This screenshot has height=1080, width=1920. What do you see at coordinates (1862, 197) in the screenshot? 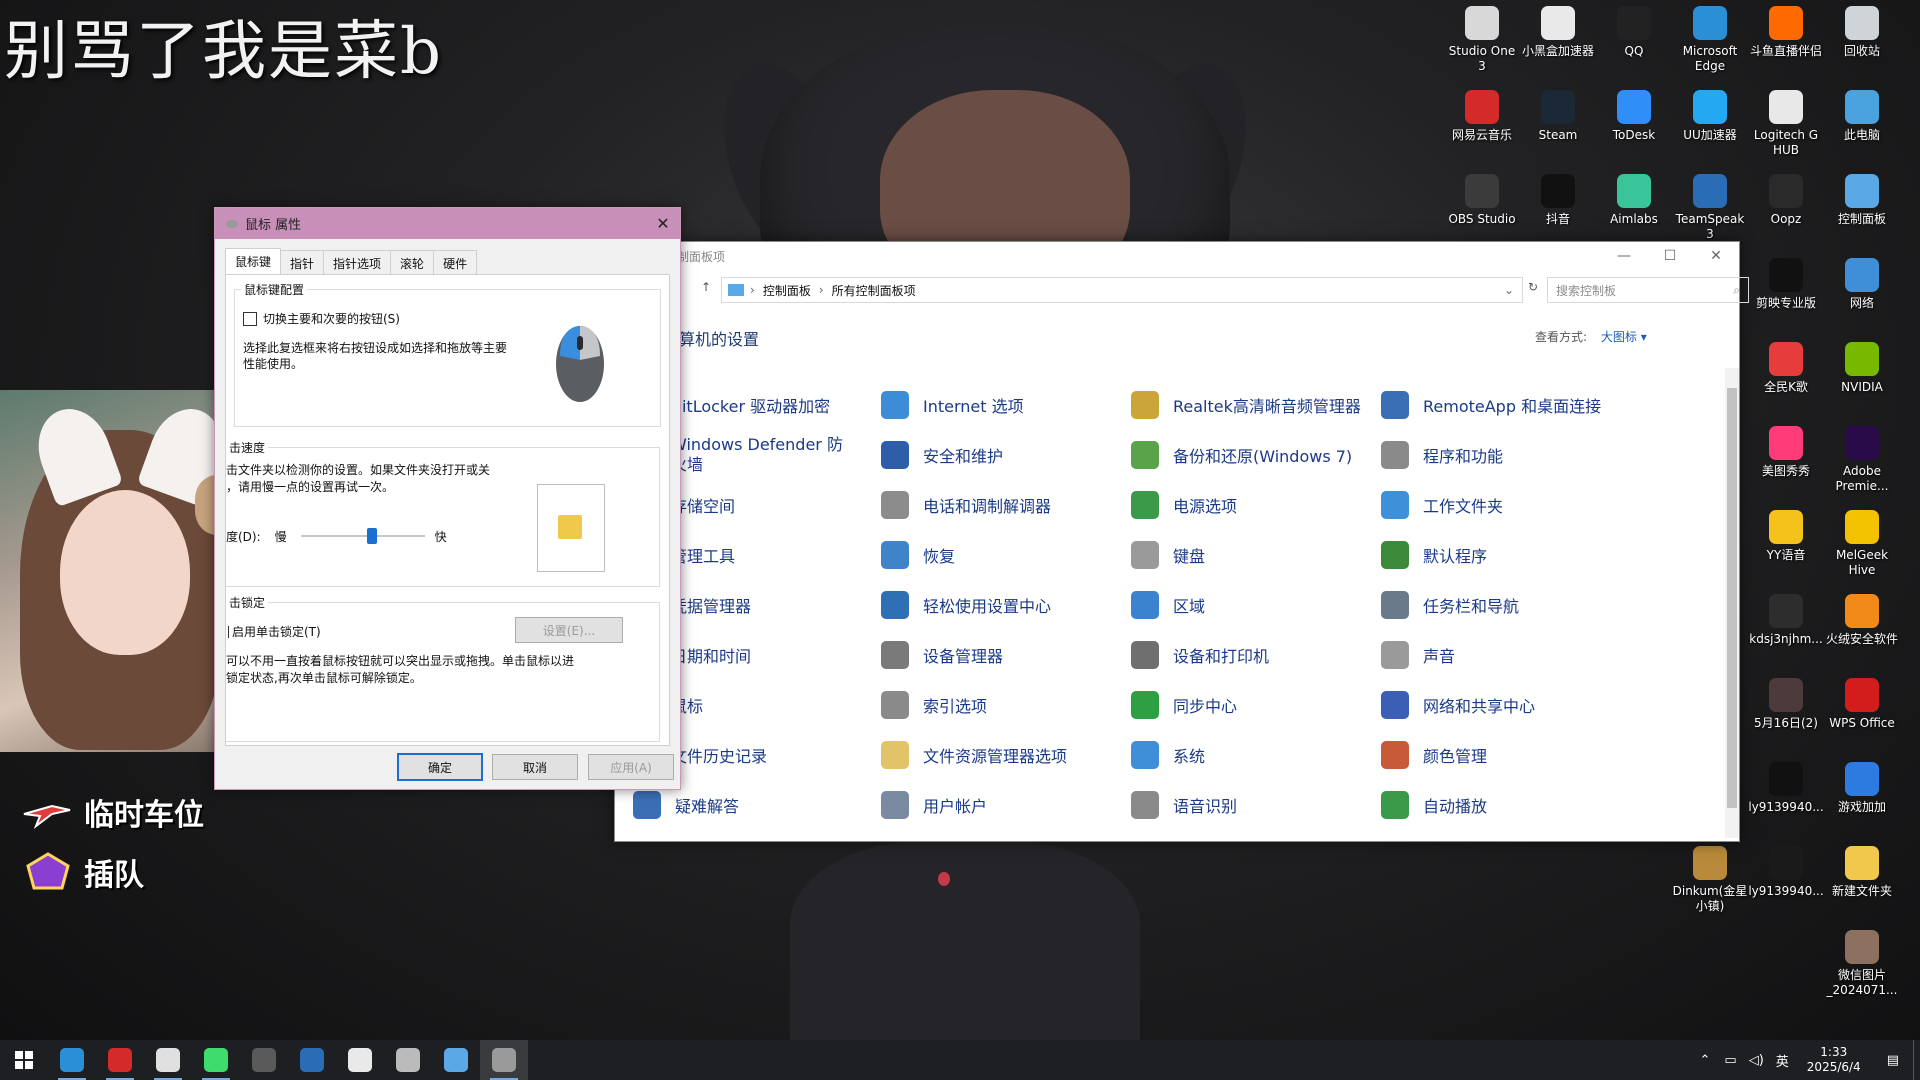
I see `desktop-icon: 控制面板` at bounding box center [1862, 197].